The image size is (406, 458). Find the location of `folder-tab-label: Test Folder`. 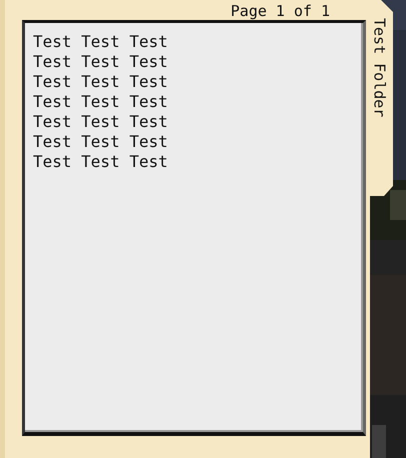

folder-tab-label: Test Folder is located at coordinates (379, 68).